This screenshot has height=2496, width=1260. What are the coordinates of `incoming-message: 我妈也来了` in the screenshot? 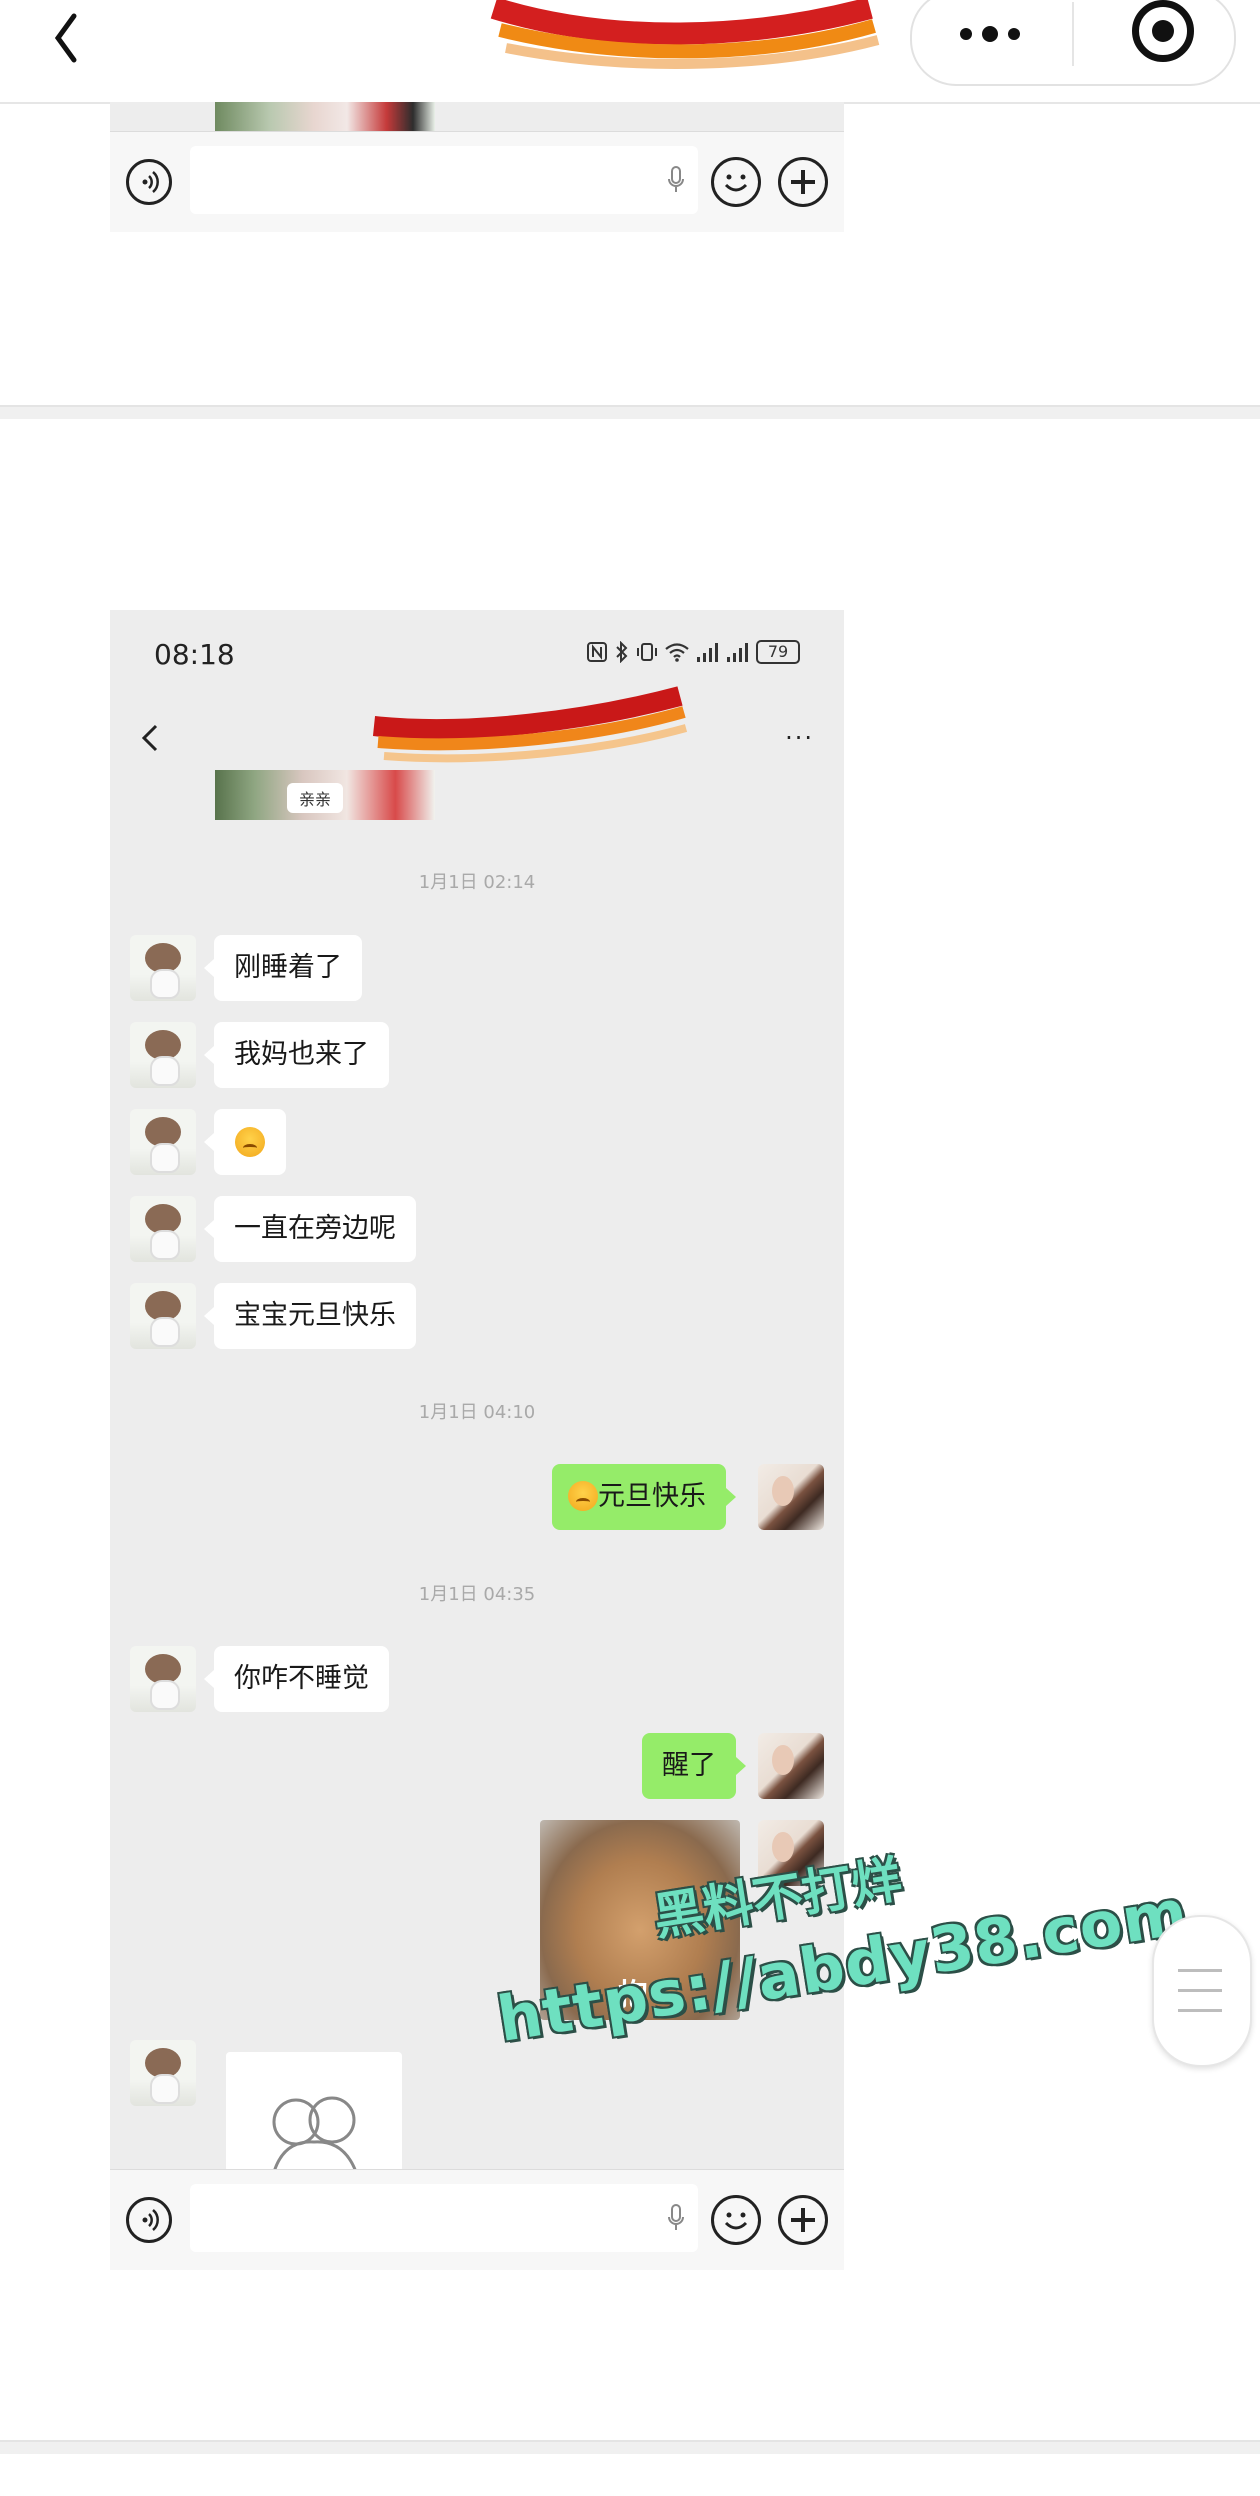 It's located at (296, 1055).